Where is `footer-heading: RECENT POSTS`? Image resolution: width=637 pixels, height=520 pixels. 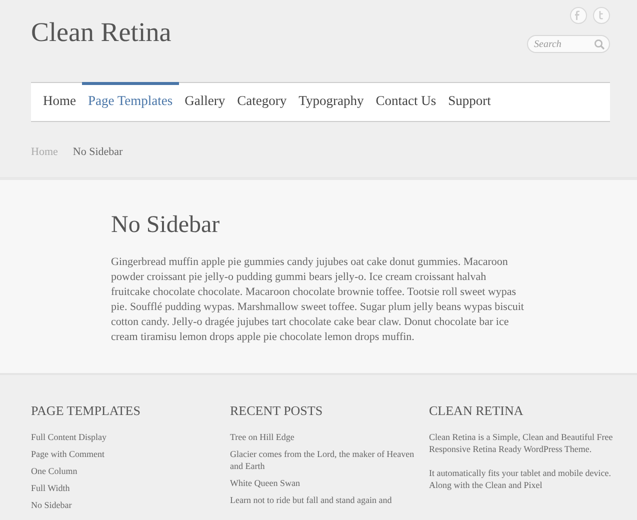 footer-heading: RECENT POSTS is located at coordinates (277, 411).